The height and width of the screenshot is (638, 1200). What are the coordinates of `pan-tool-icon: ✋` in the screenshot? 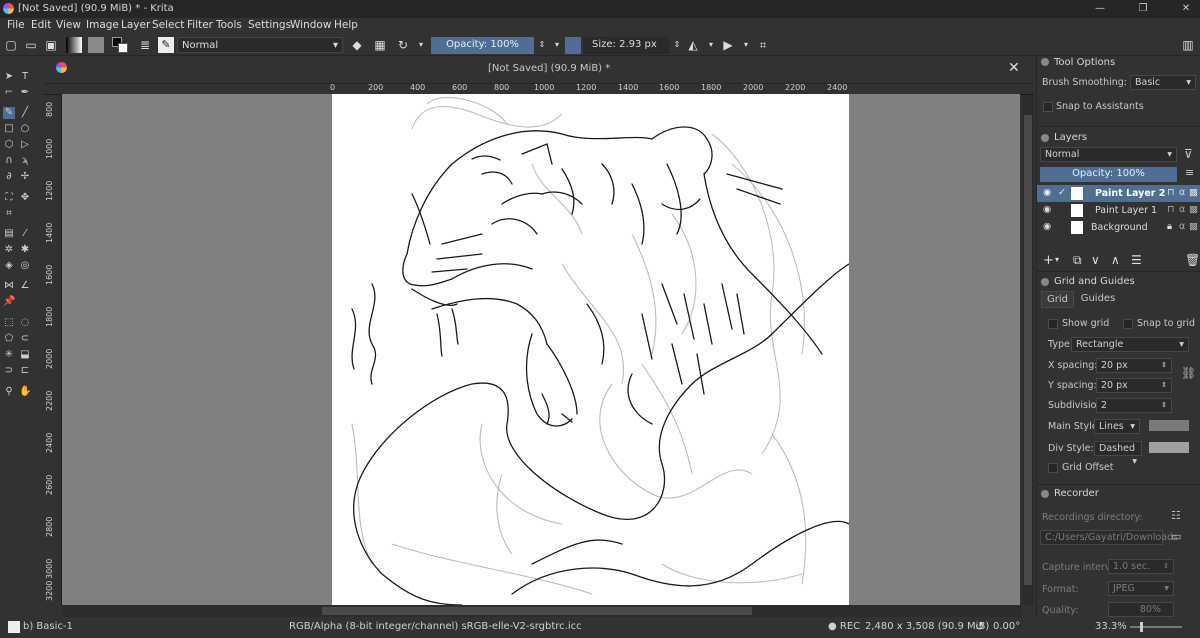 It's located at (25, 392).